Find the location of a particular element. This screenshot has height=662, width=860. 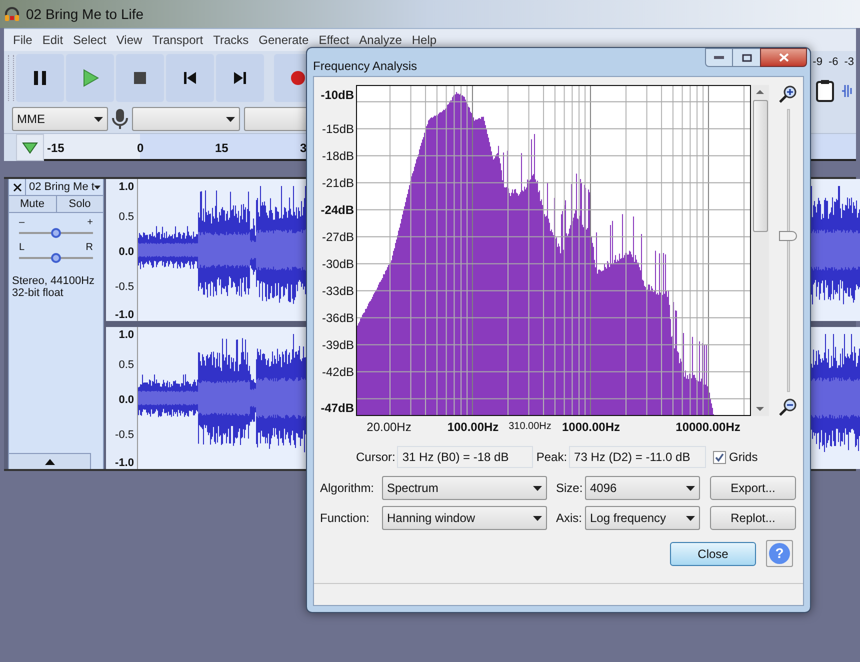

size-dropdown: 4096 is located at coordinates (642, 488).